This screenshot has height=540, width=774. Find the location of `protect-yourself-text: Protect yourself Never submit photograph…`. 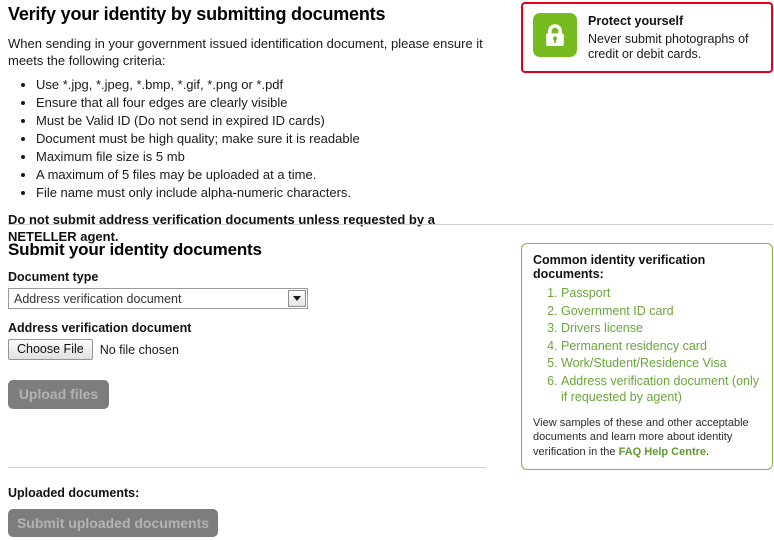

protect-yourself-text: Protect yourself Never submit photograph… is located at coordinates (675, 37).